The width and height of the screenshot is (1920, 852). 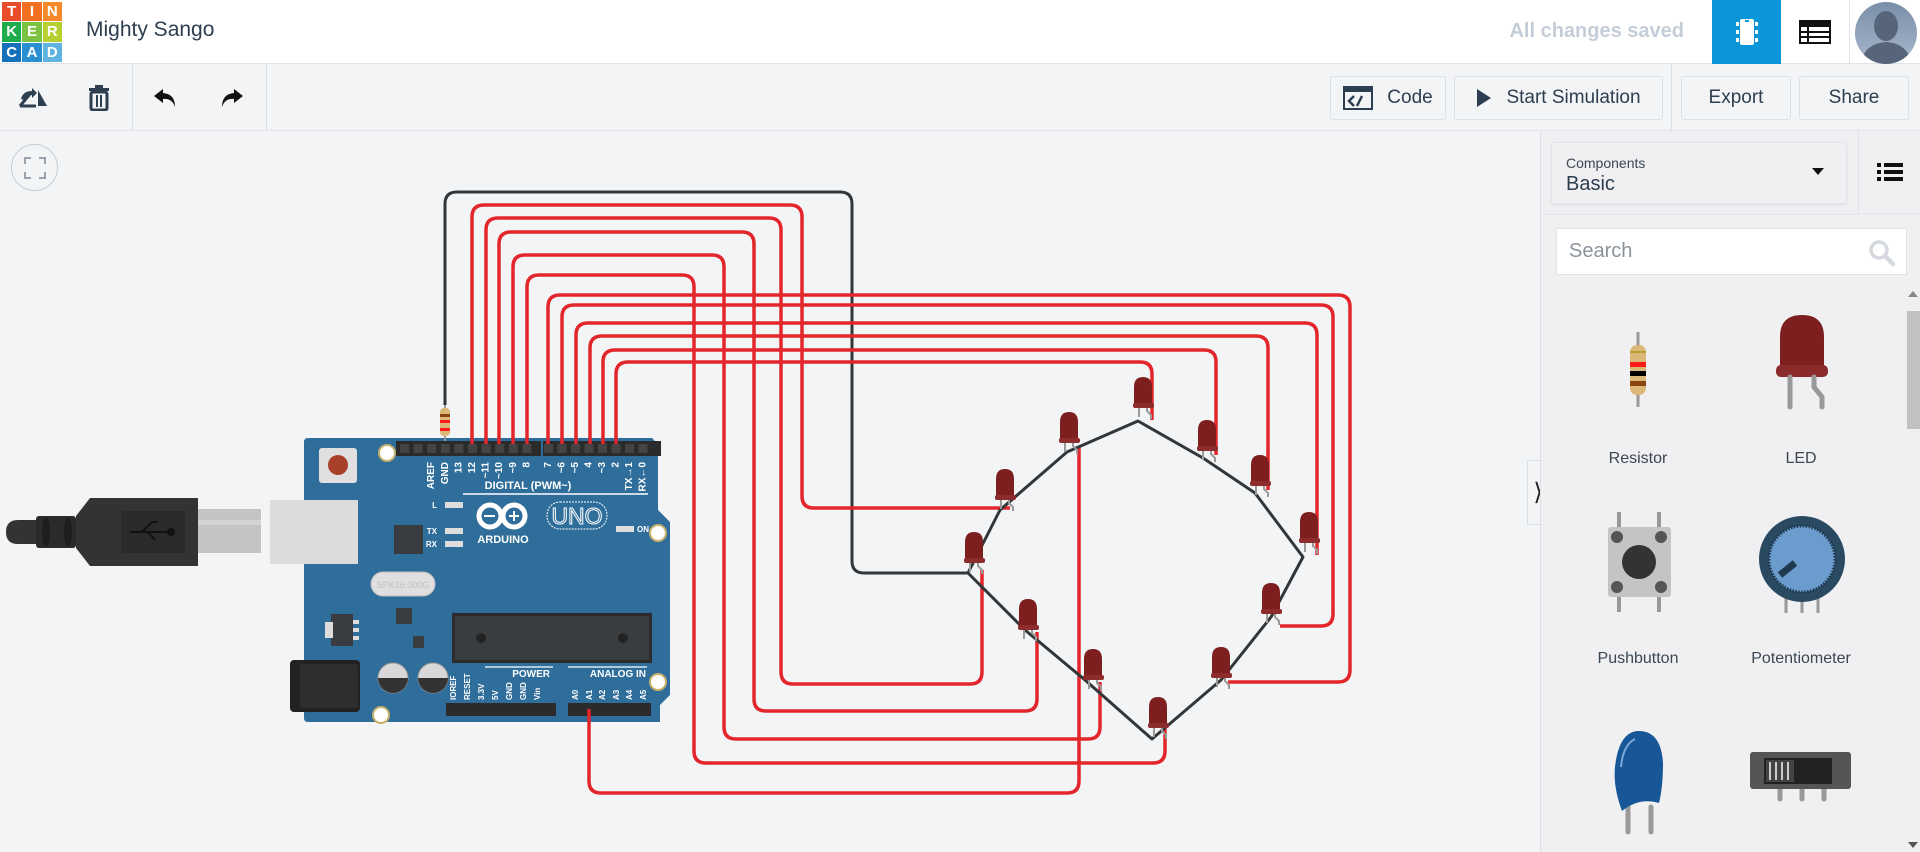 I want to click on potentiometer-icon, so click(x=1802, y=564).